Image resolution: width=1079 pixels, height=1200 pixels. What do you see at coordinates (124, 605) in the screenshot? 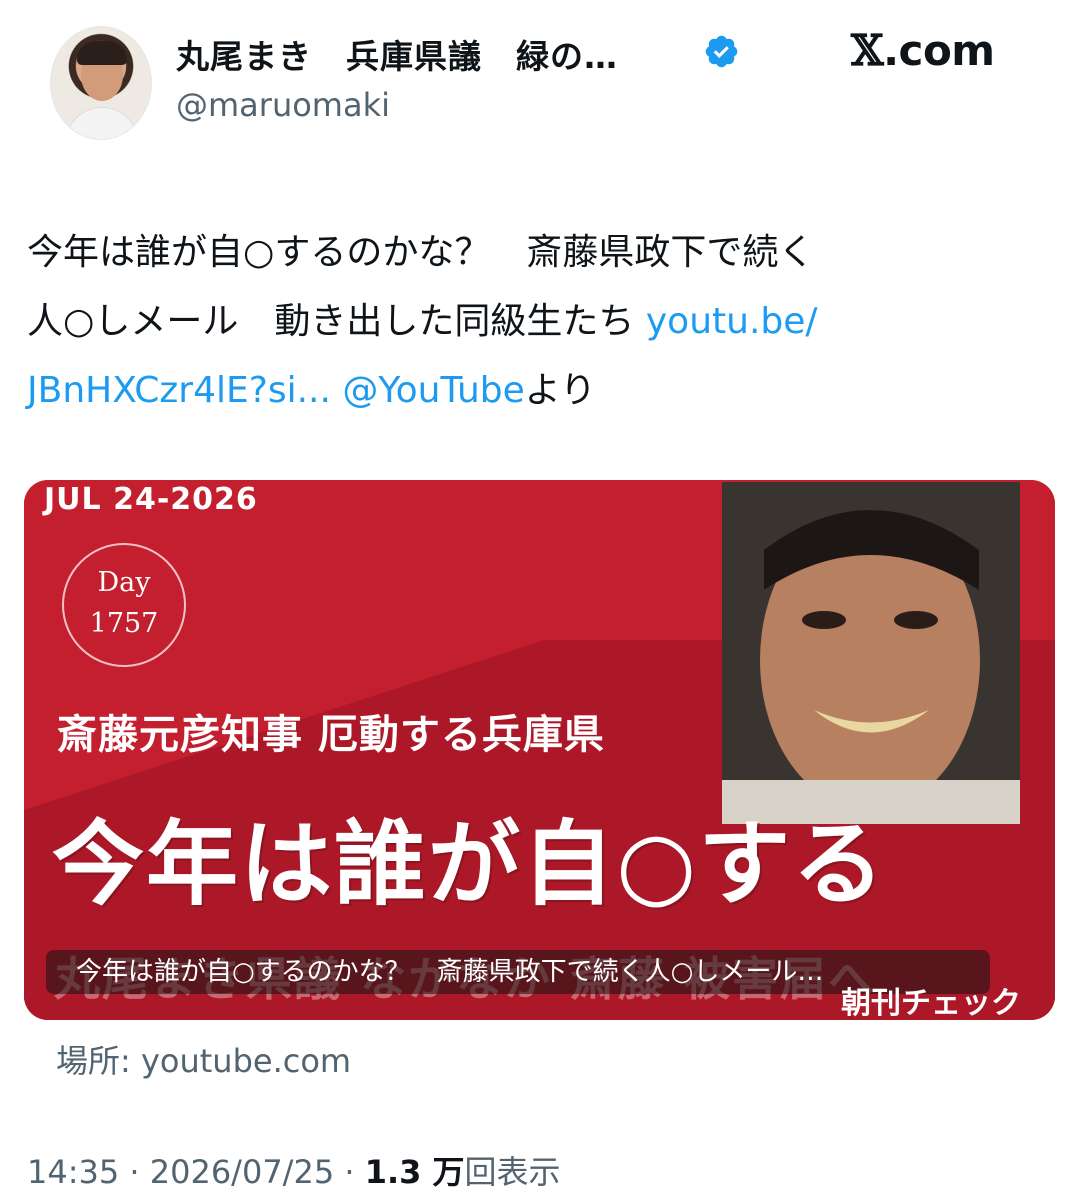
I see `day-counter-badge: Day 1757` at bounding box center [124, 605].